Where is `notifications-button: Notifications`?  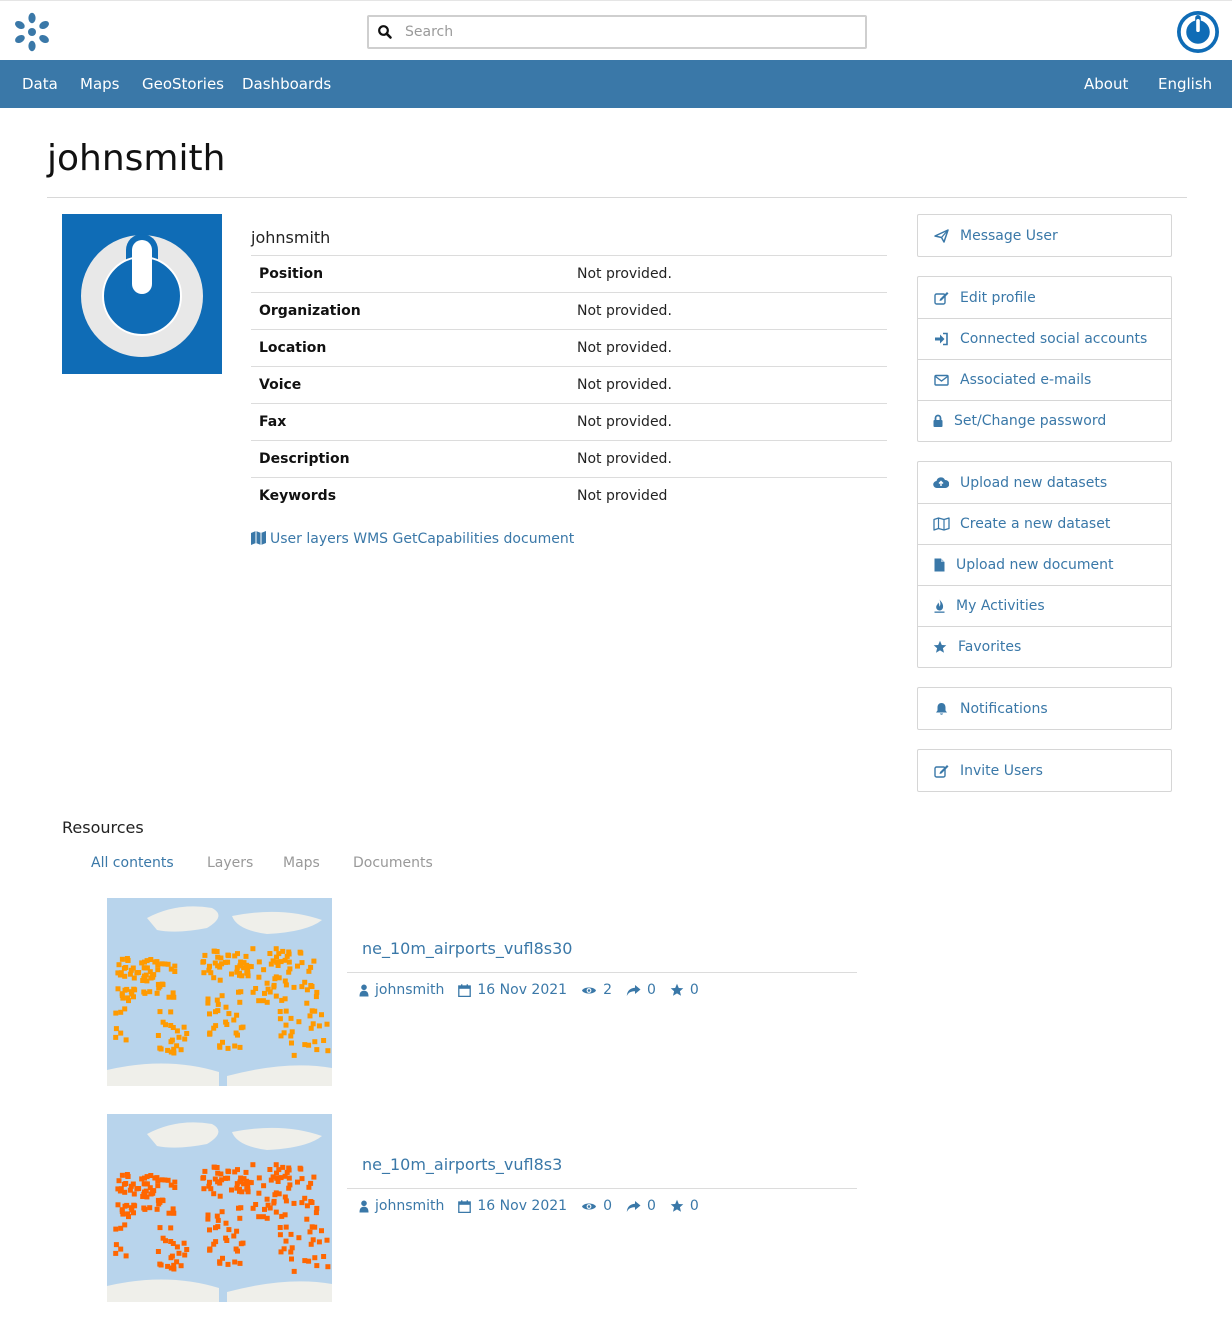
notifications-button: Notifications is located at coordinates (1044, 708).